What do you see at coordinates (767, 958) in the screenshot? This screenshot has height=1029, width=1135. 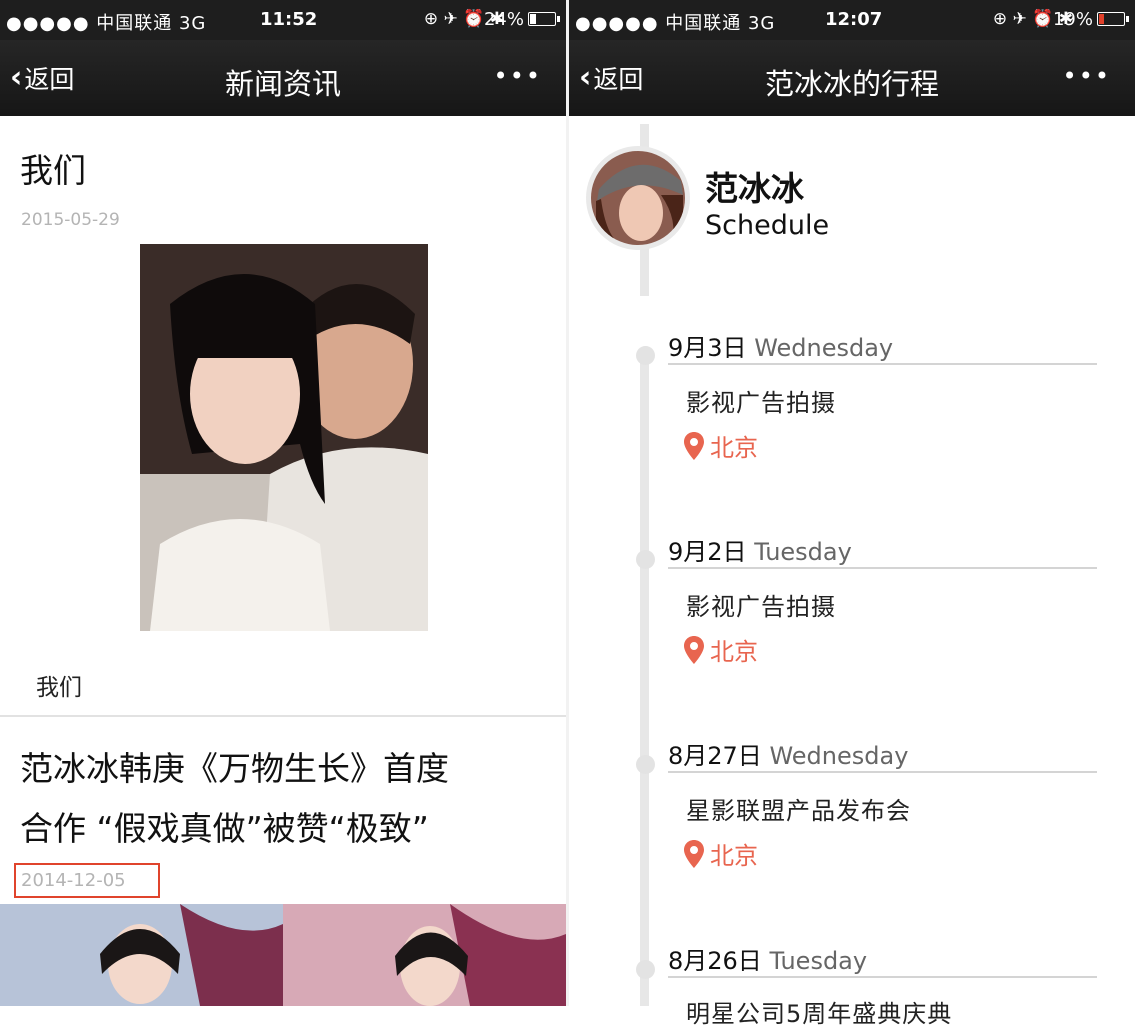 I see `day-header: 8月26日 Tuesday` at bounding box center [767, 958].